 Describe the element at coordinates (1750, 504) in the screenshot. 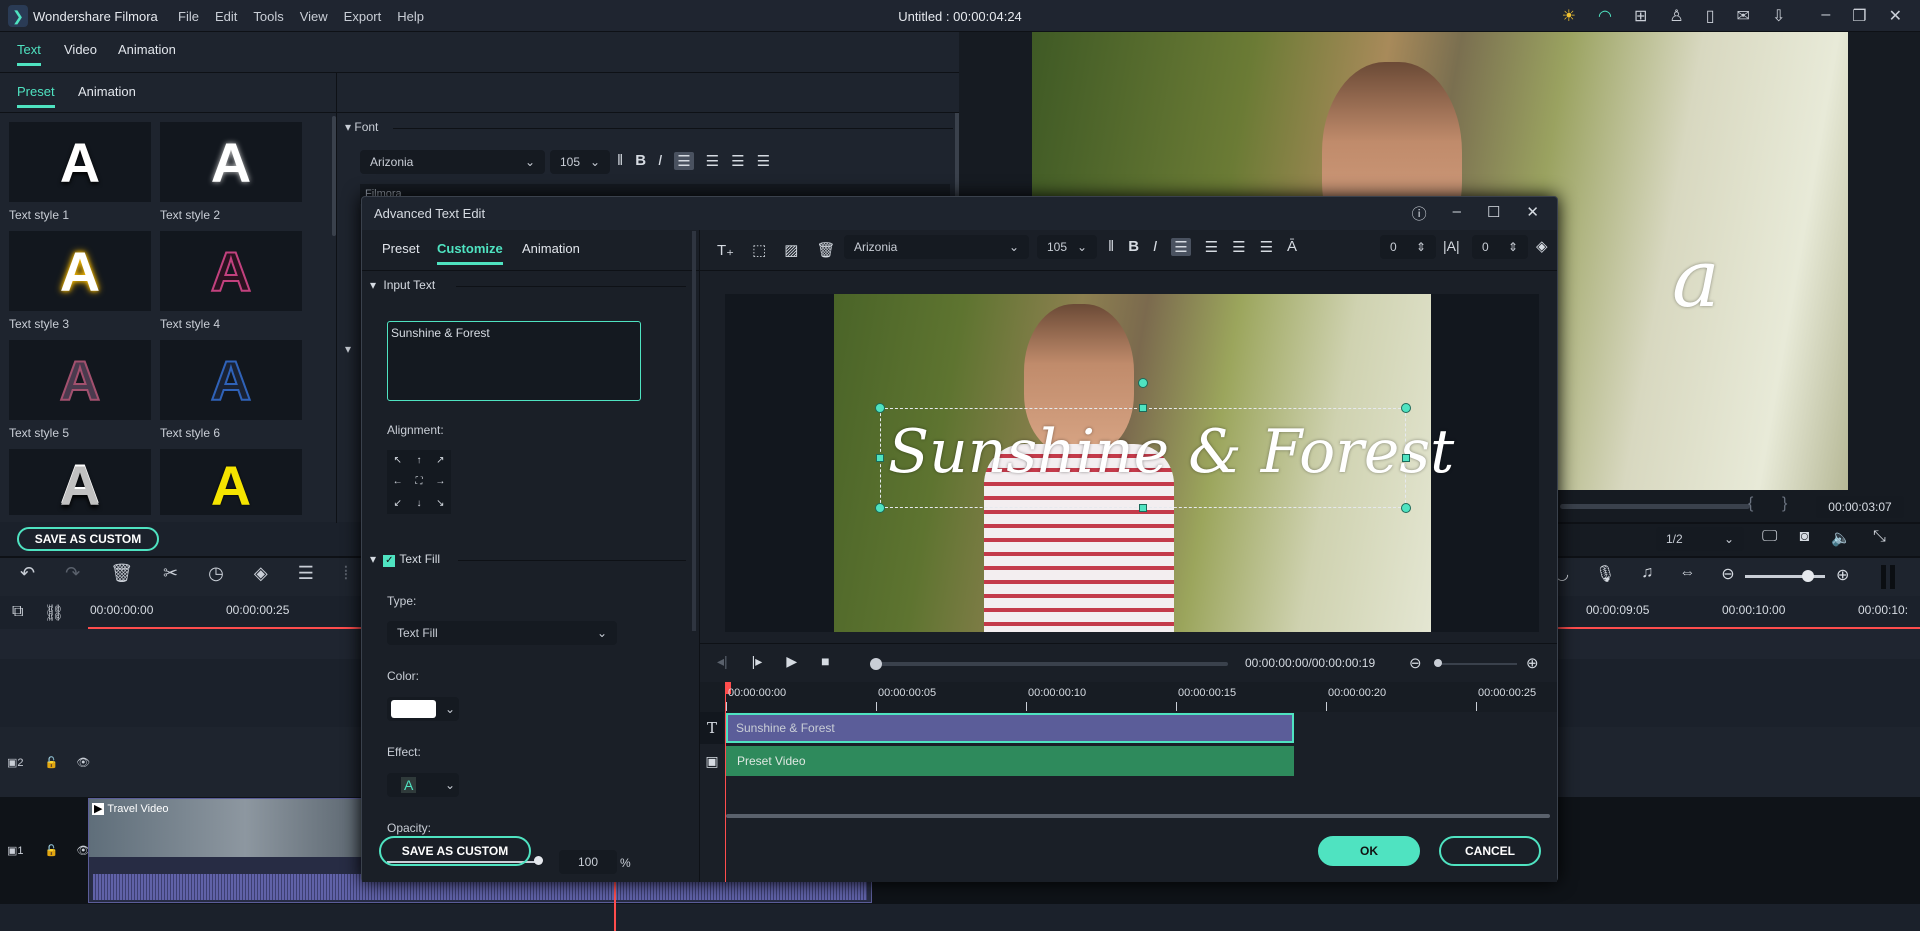

I see `mark-in-icon: {` at that location.